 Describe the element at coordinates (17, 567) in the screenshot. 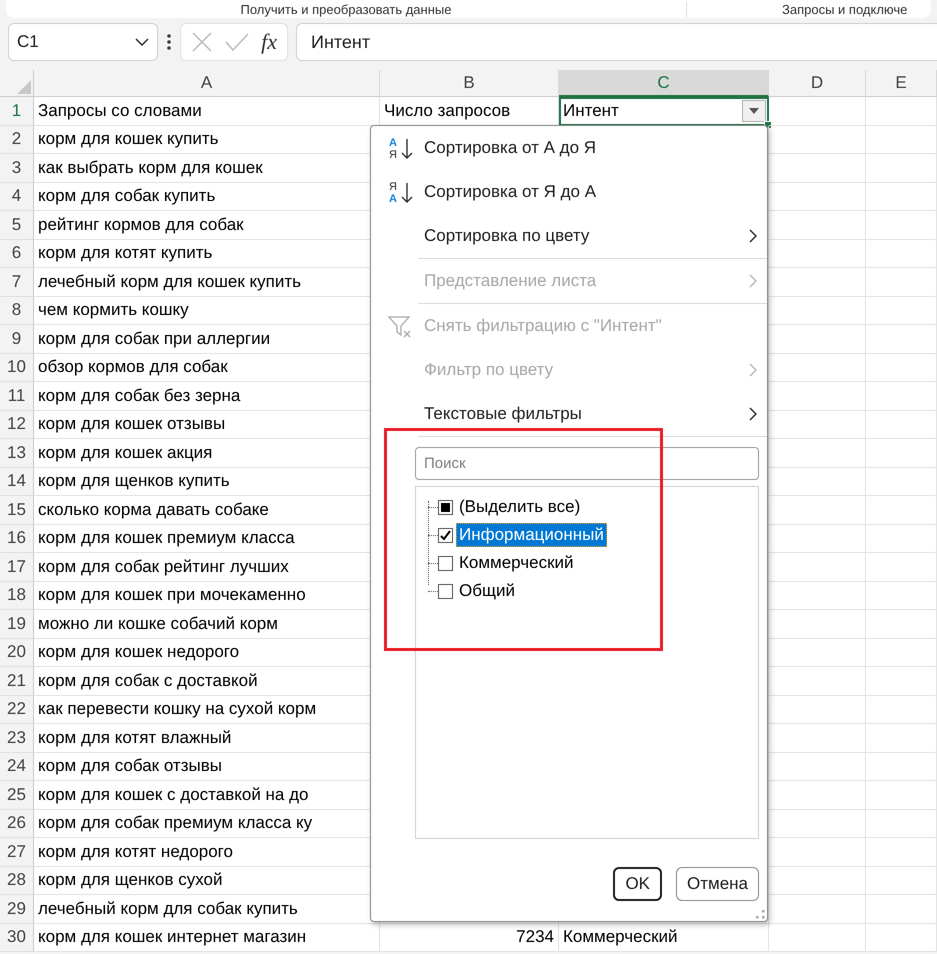

I see `row-header: 17` at that location.